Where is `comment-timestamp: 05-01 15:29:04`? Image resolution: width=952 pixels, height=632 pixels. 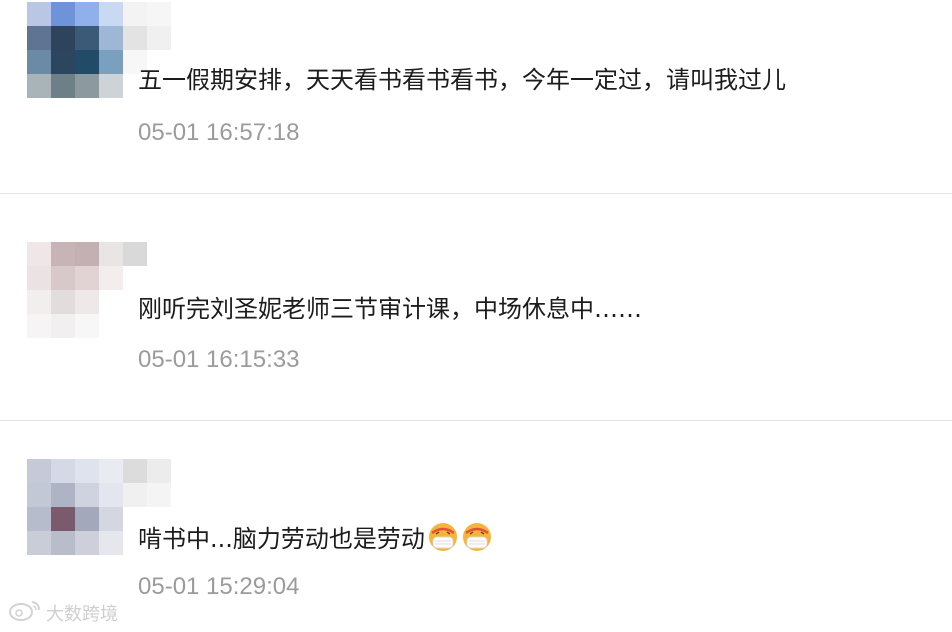
comment-timestamp: 05-01 15:29:04 is located at coordinates (219, 586).